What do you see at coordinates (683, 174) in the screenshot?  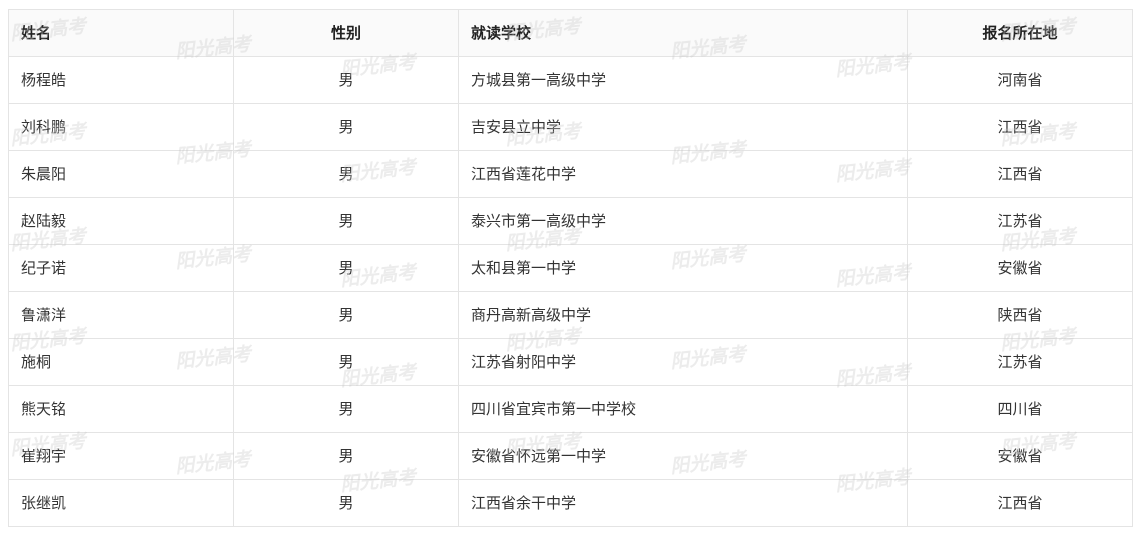 I see `cell-school: 江西省莲花中学` at bounding box center [683, 174].